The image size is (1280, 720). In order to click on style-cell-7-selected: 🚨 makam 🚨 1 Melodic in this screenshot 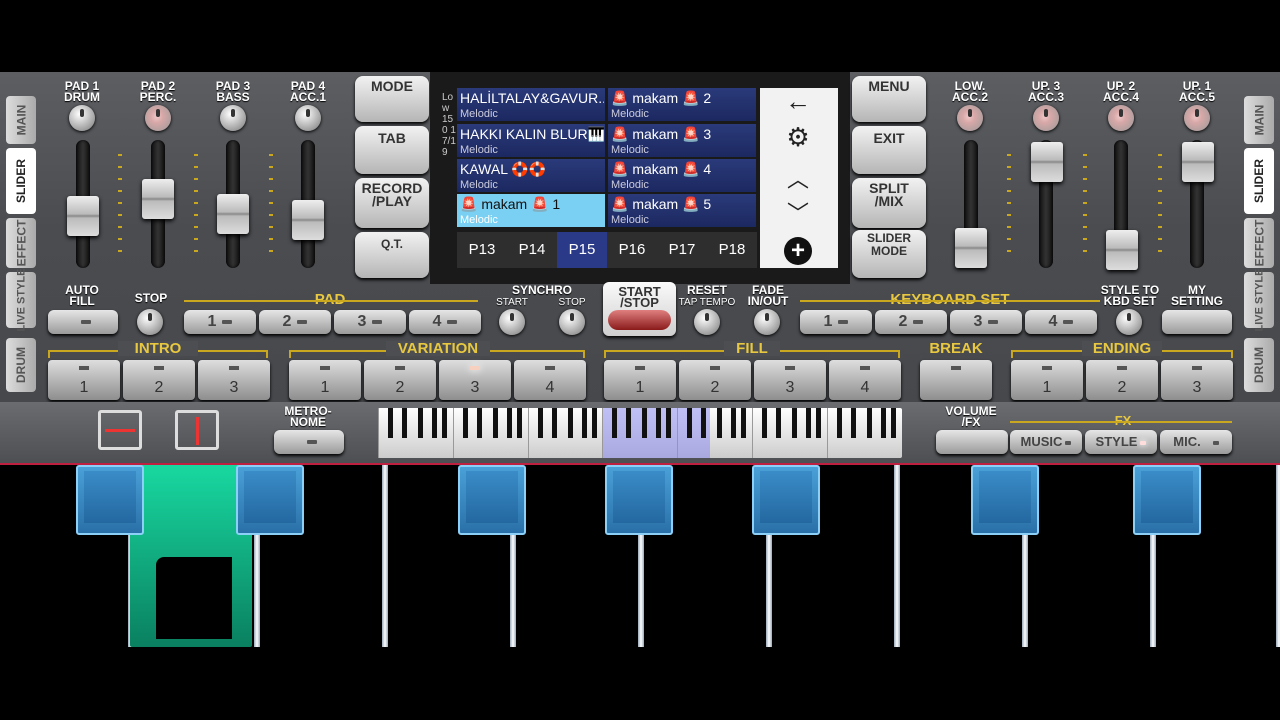, I will do `click(531, 210)`.